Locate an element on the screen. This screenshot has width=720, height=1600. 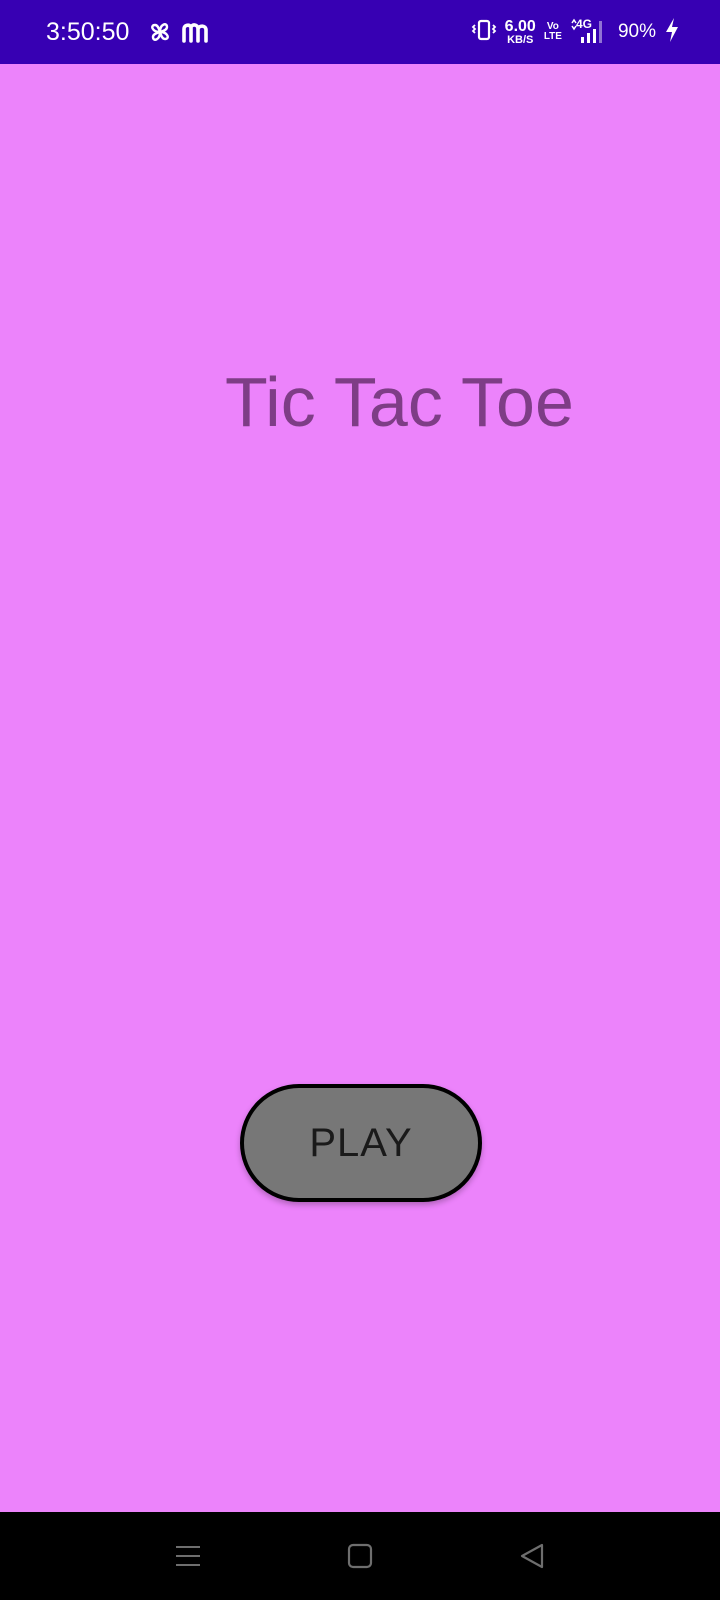
app-title: Tic Tac Toe is located at coordinates (399, 402).